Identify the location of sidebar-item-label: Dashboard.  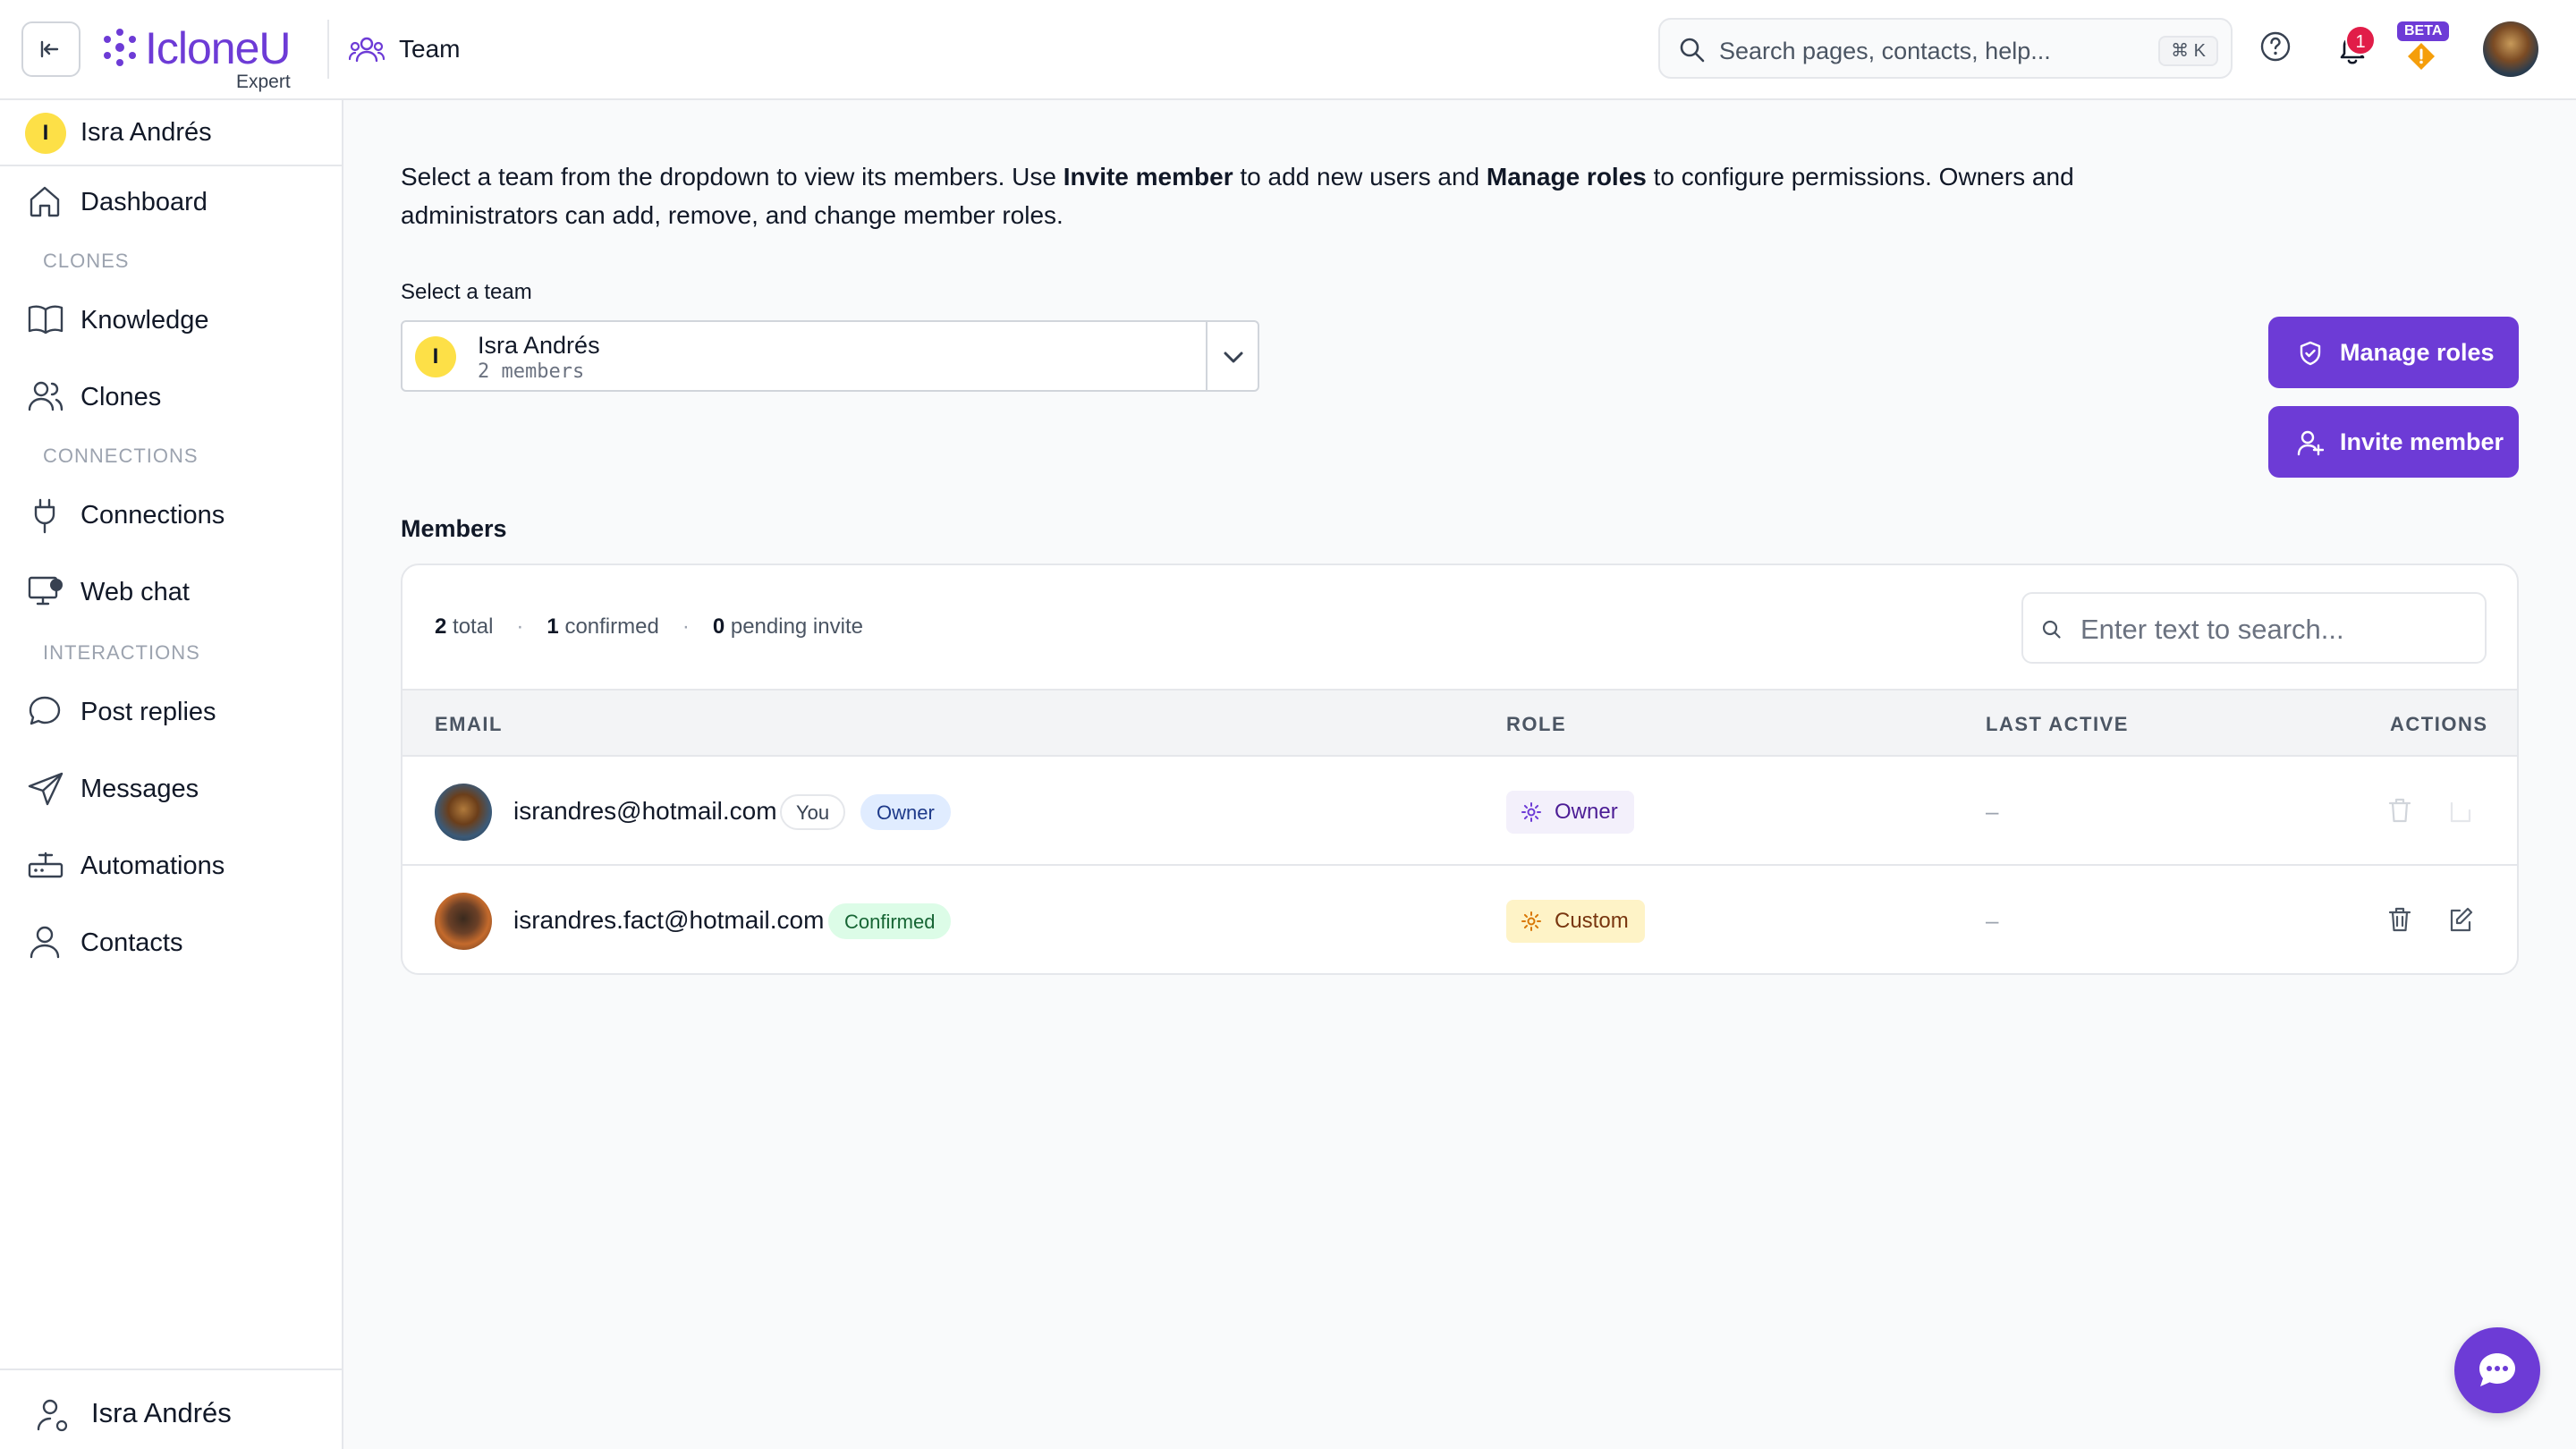
(144, 202).